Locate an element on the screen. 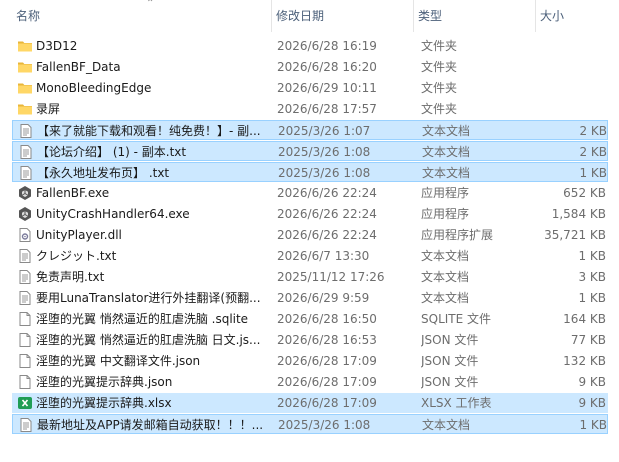 The image size is (619, 462). file-size: 9 KB is located at coordinates (592, 382).